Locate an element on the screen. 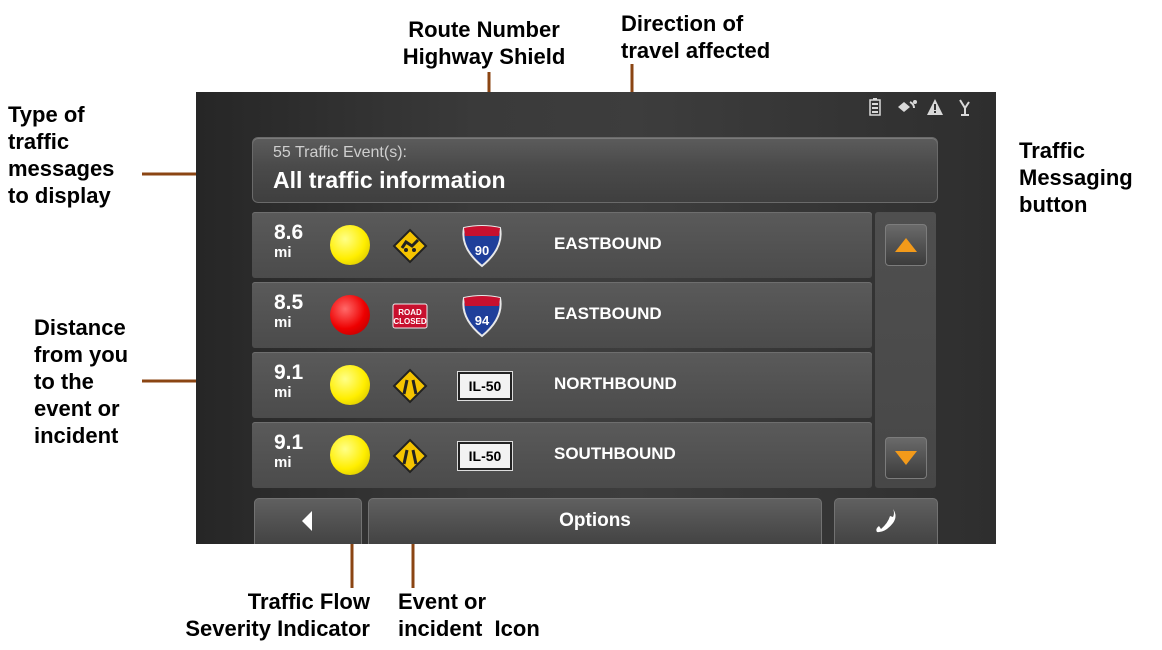 This screenshot has width=1162, height=650. callout-traffic-button: Traffic Messaging button is located at coordinates (1076, 177).